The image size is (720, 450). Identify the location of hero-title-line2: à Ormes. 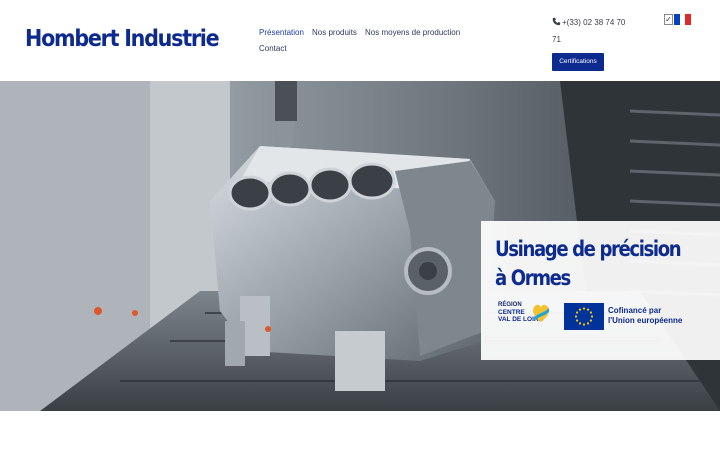
(533, 278).